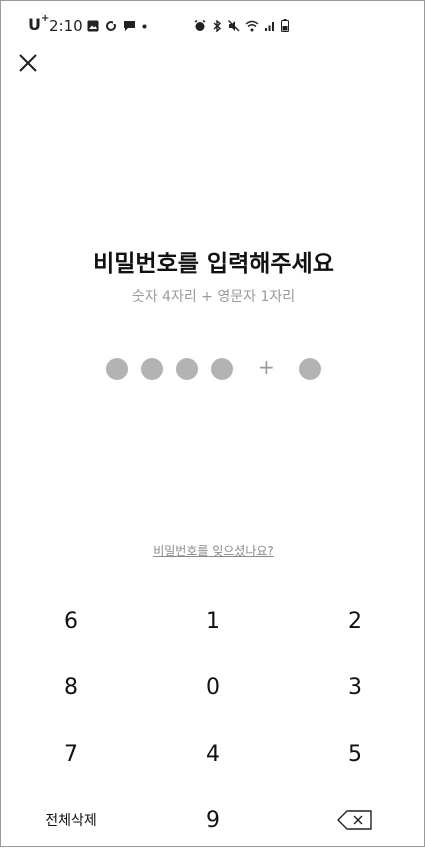 The height and width of the screenshot is (848, 425). Describe the element at coordinates (93, 26) in the screenshot. I see `gallery-icon` at that location.